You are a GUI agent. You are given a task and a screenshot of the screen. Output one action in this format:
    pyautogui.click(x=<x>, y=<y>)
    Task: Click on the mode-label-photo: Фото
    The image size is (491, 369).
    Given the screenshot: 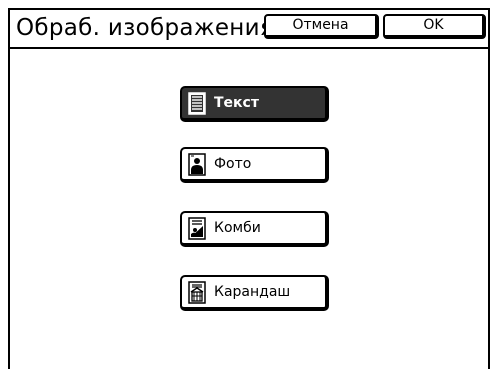 What is the action you would take?
    pyautogui.click(x=233, y=164)
    